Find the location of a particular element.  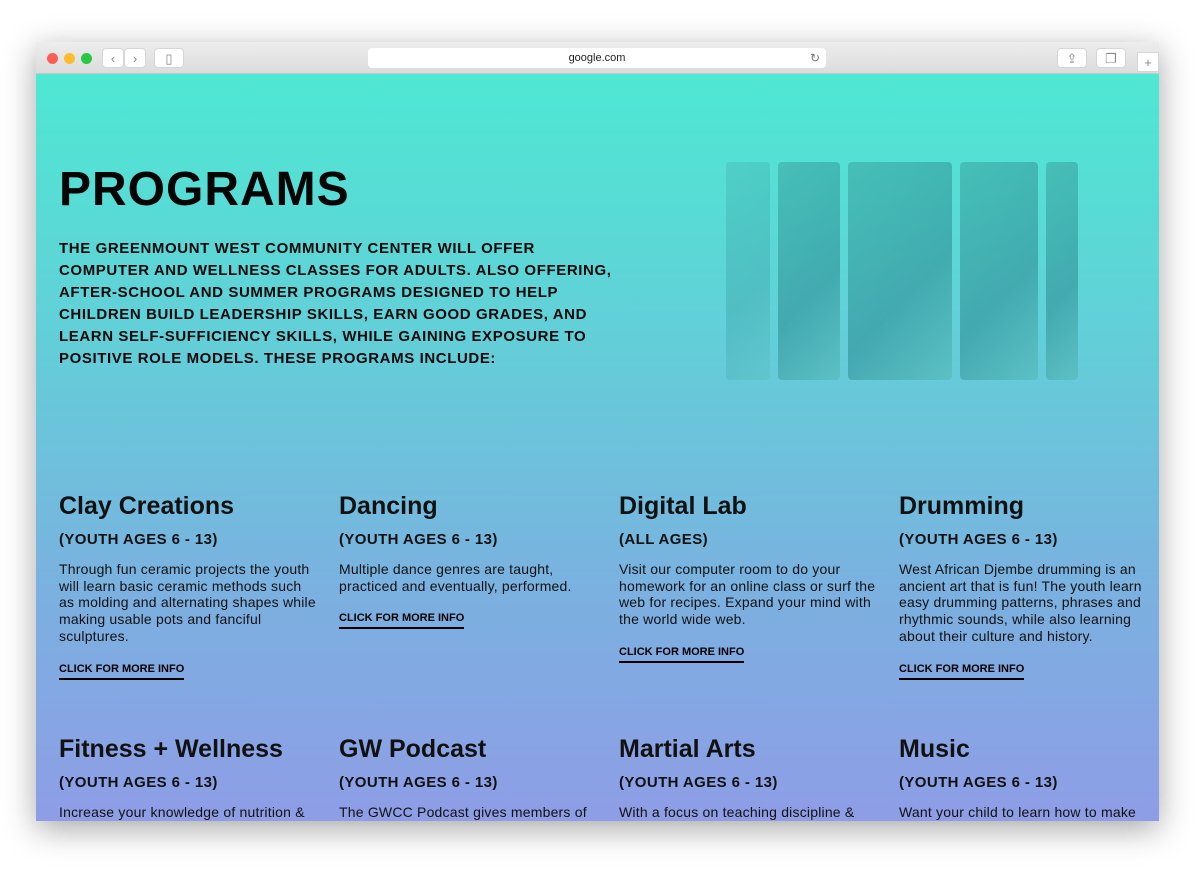

program-description: Want your child to learn how to make is located at coordinates (1018, 812).